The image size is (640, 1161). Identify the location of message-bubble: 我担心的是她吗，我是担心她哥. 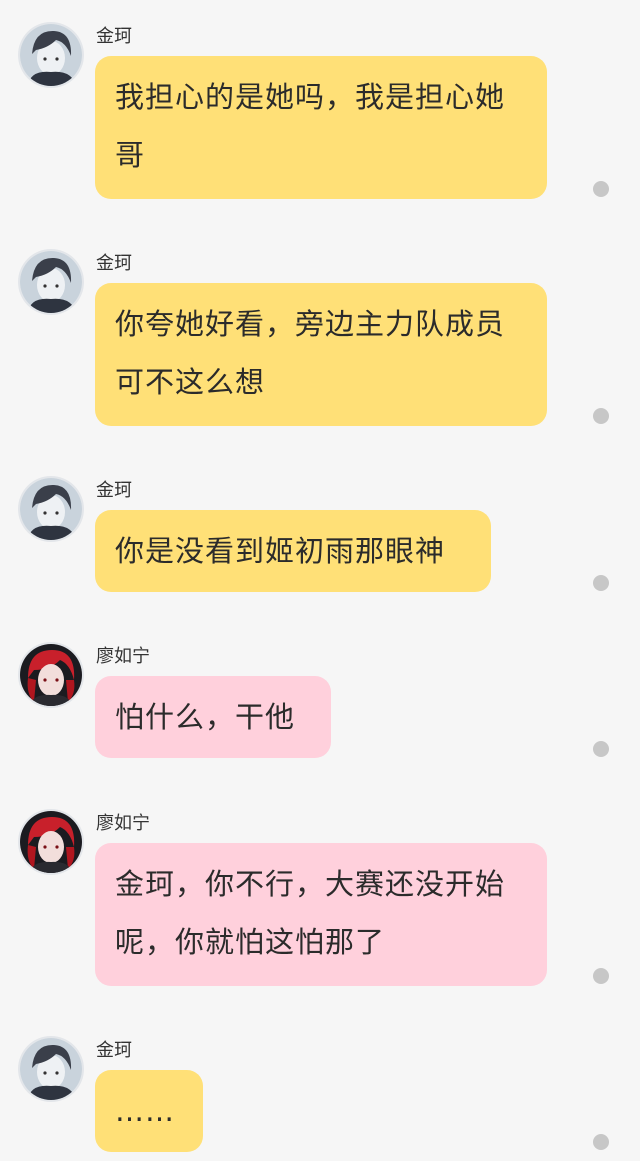
(321, 127).